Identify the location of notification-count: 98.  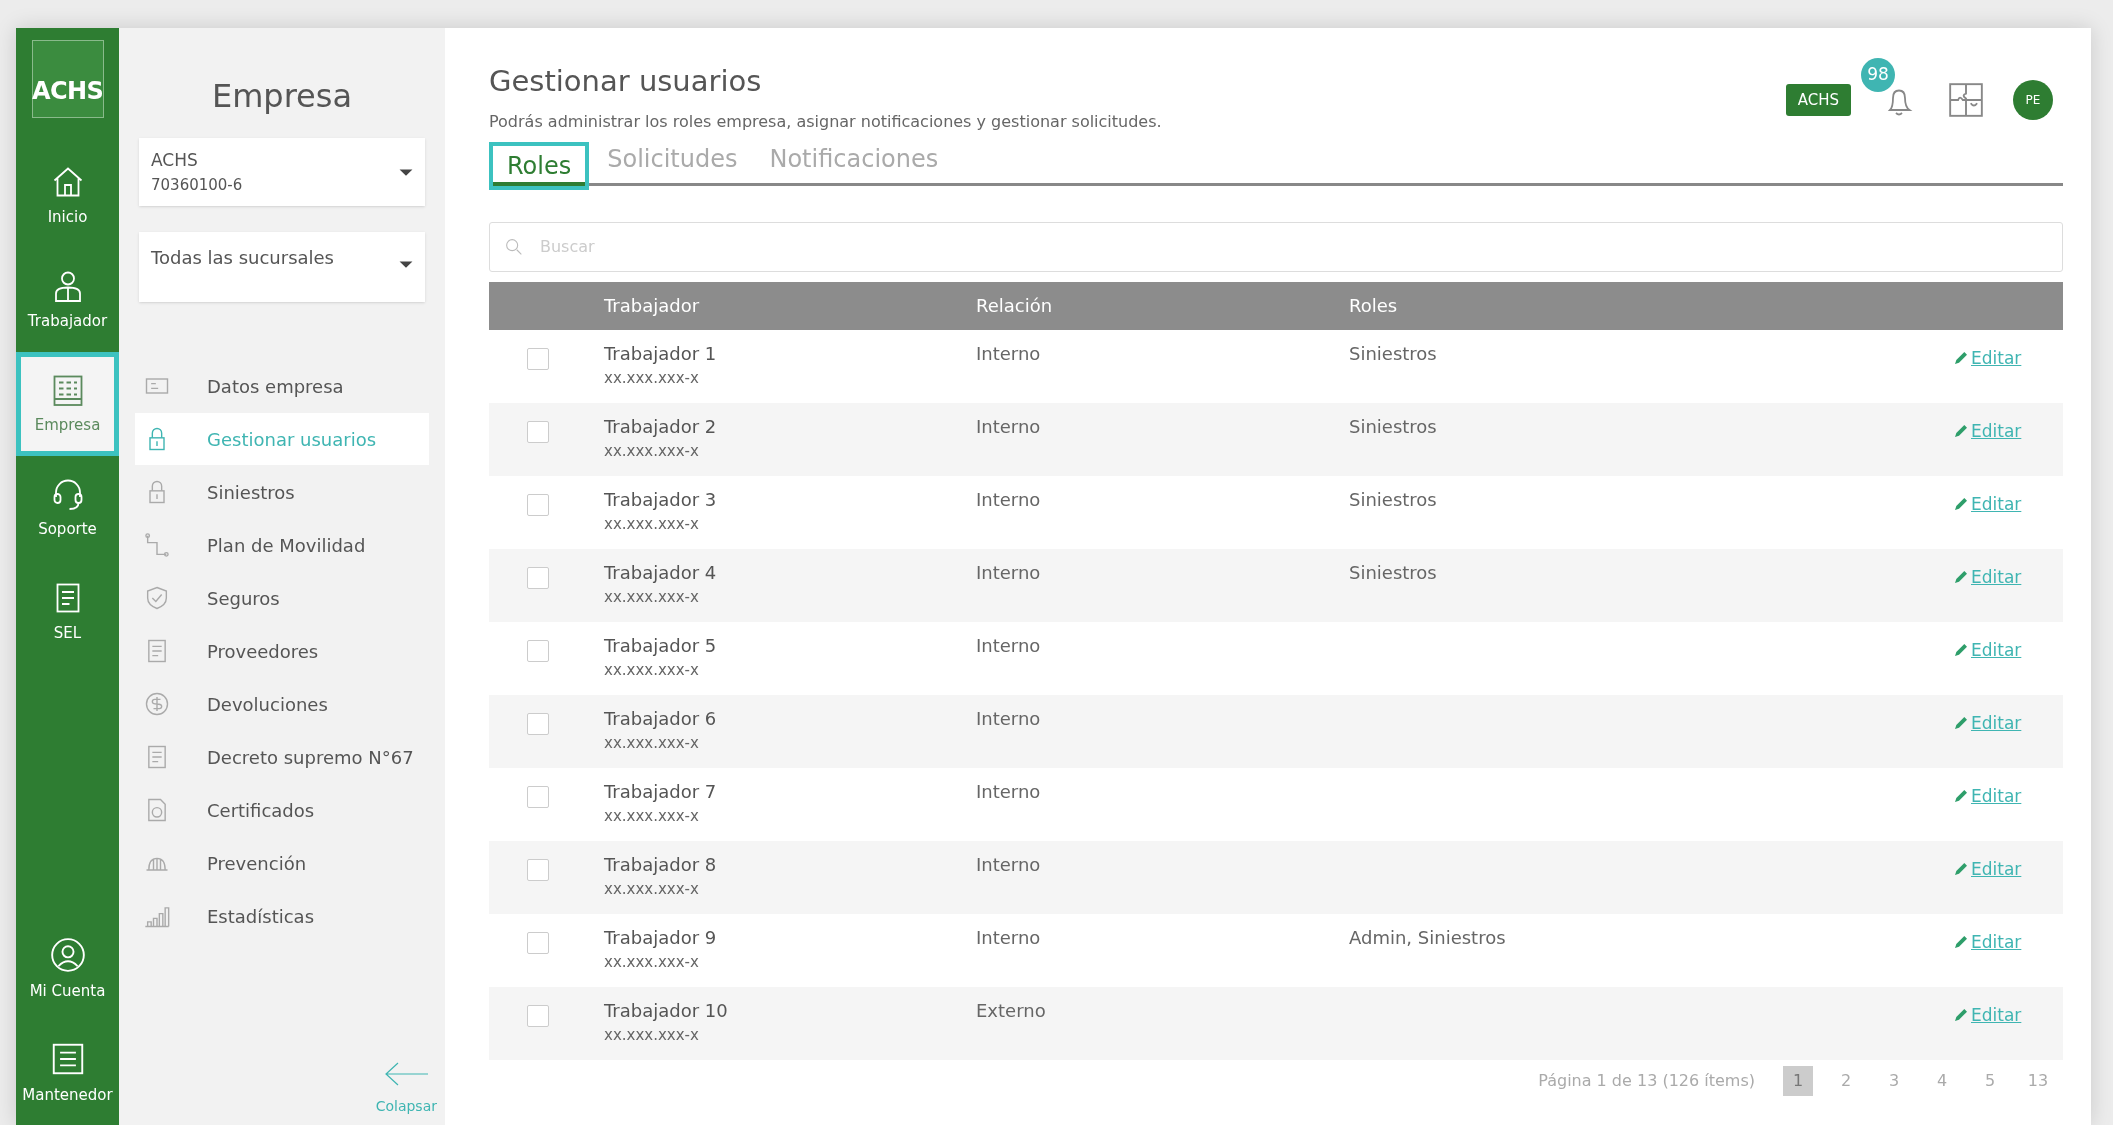
(1878, 75).